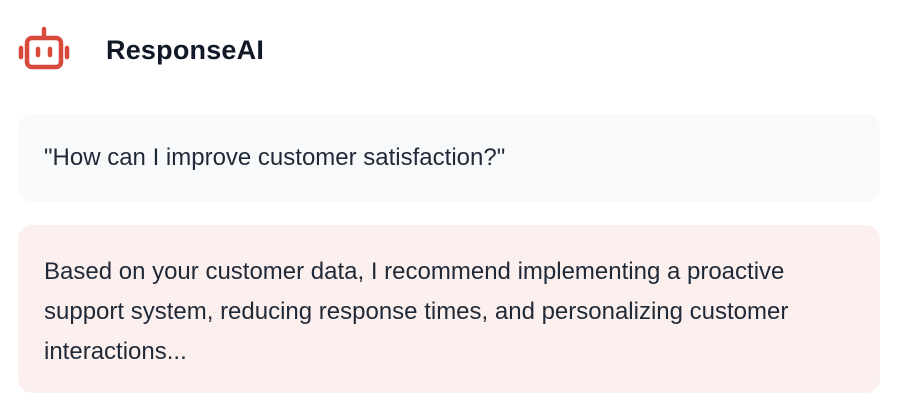 The height and width of the screenshot is (410, 910). Describe the element at coordinates (48, 50) in the screenshot. I see `robot-icon` at that location.